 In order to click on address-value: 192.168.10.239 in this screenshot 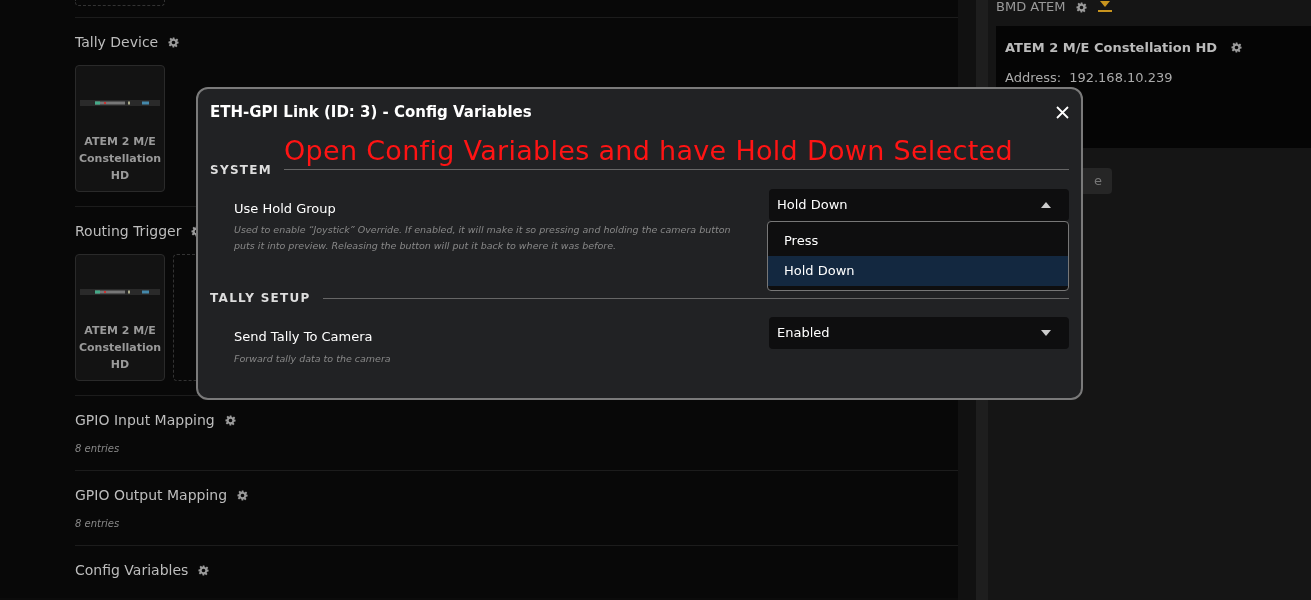, I will do `click(1121, 77)`.